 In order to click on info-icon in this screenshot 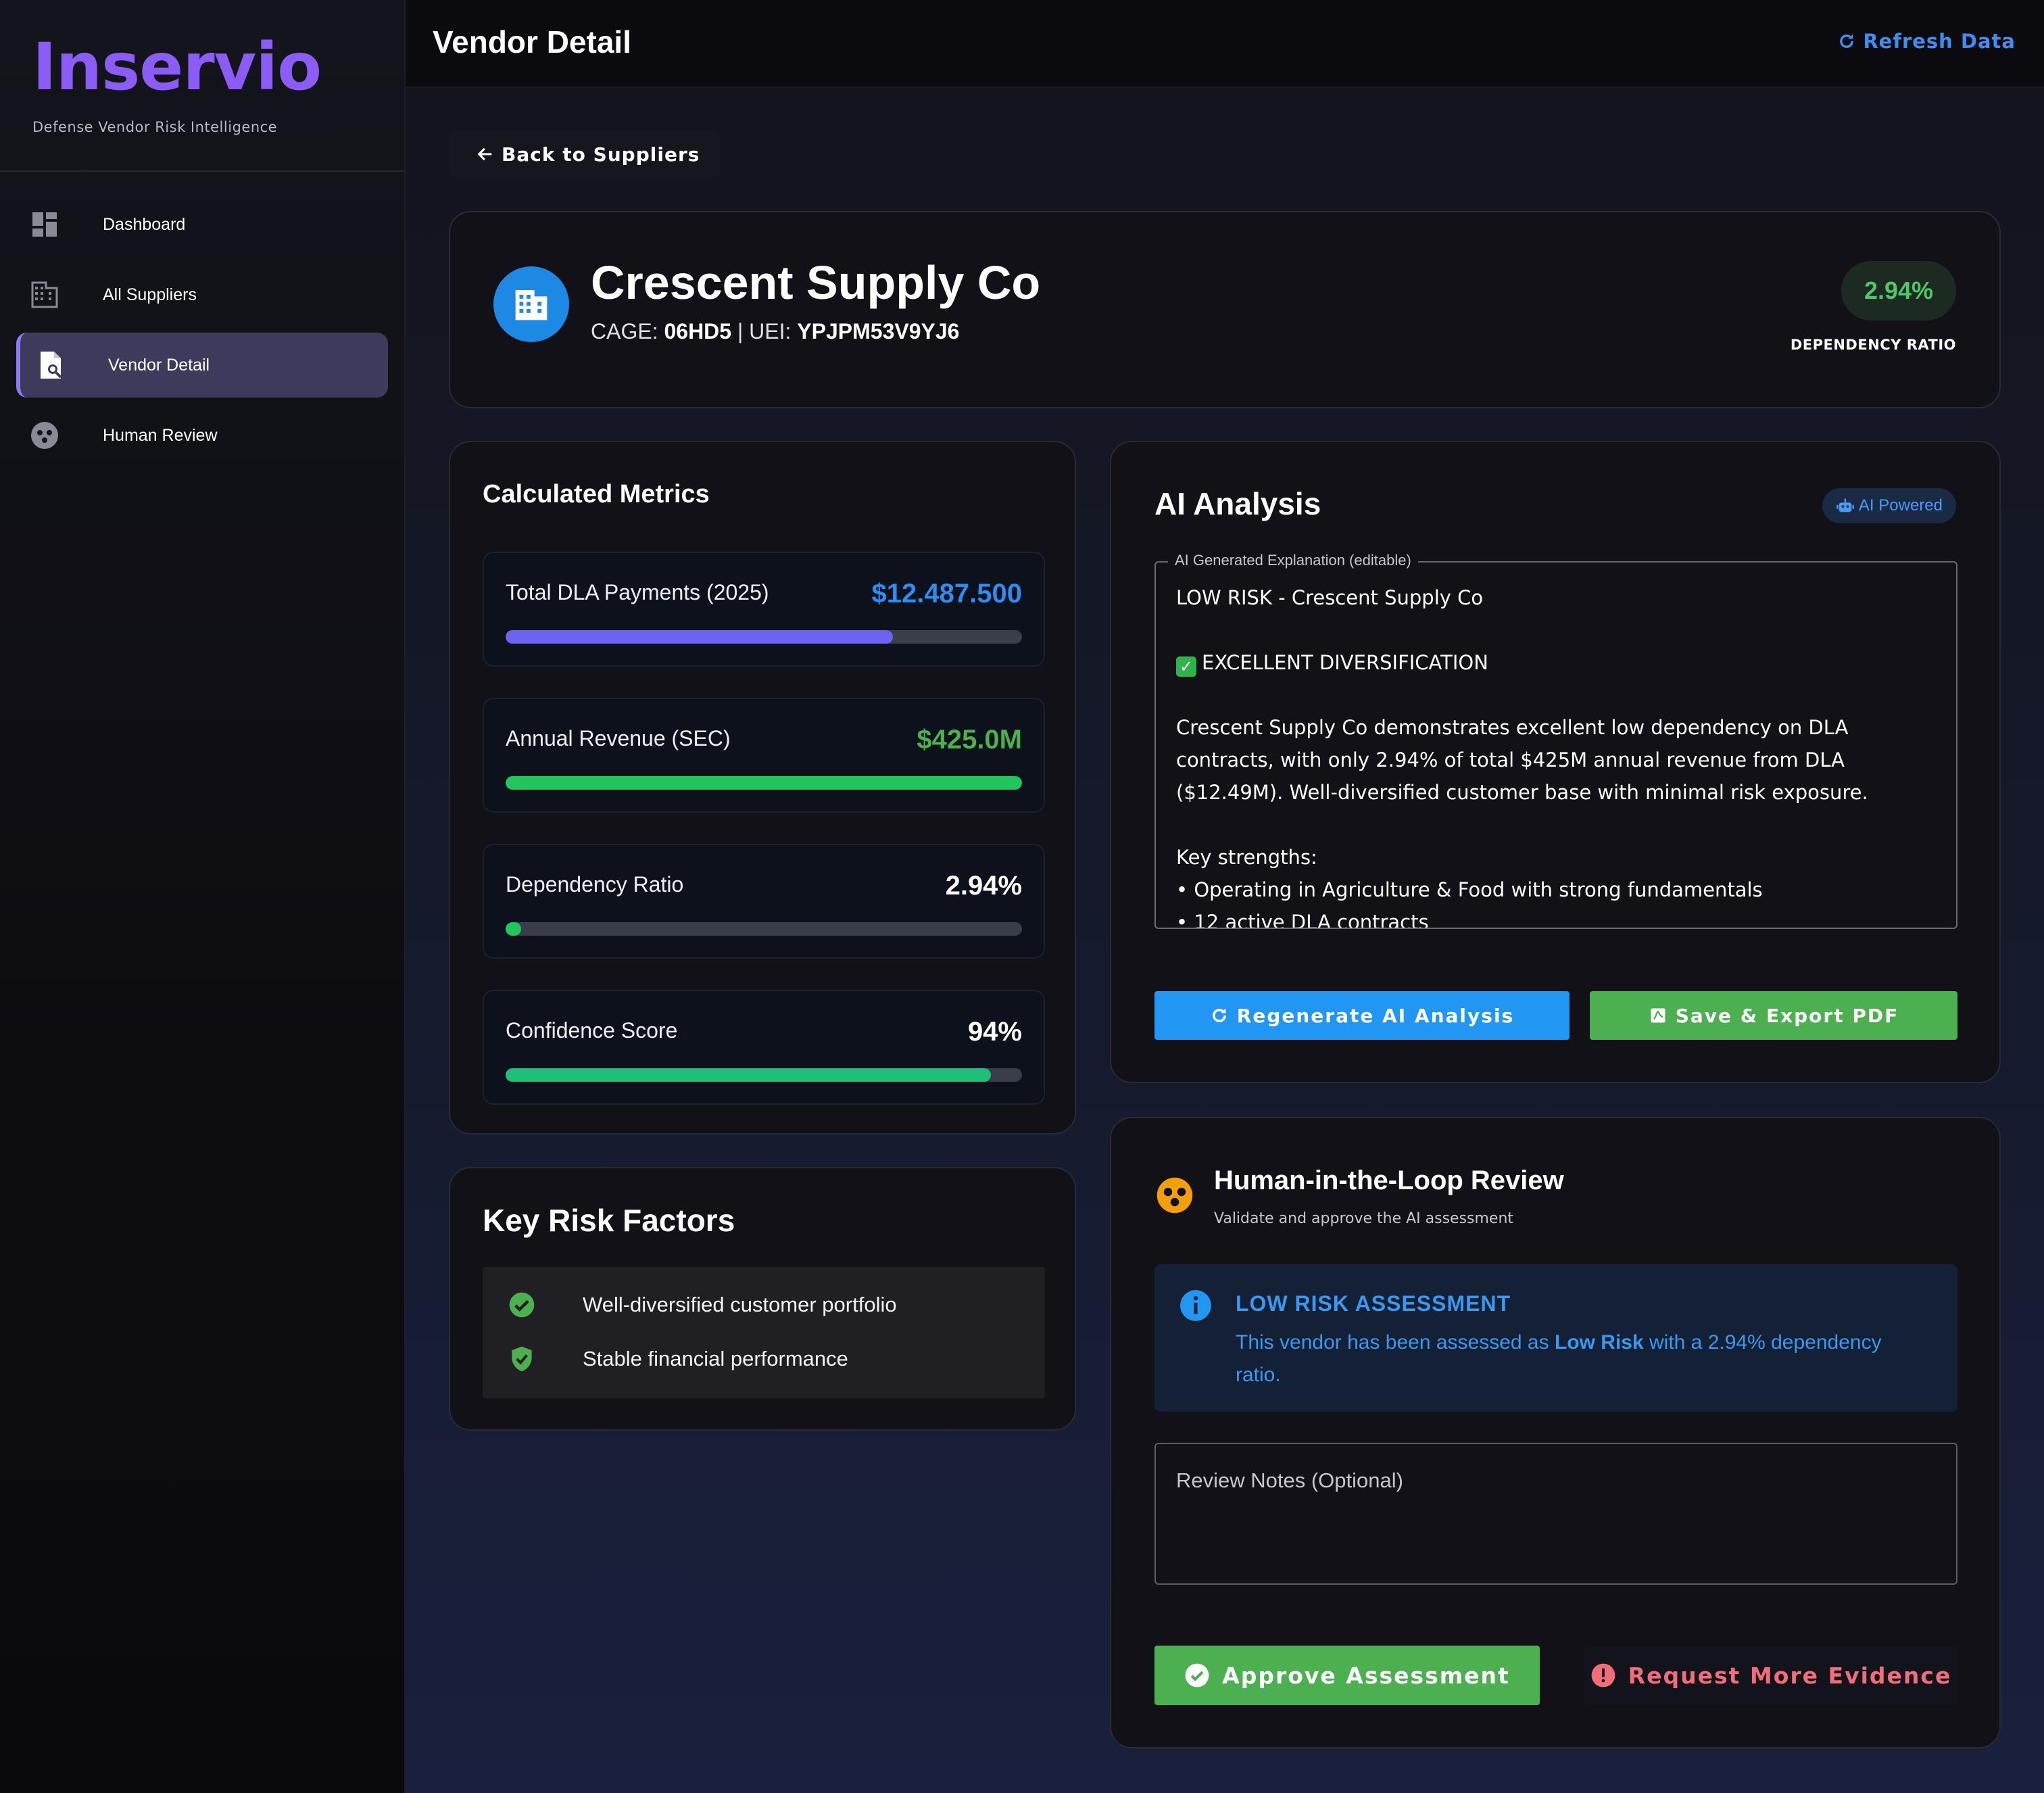, I will do `click(1195, 1305)`.